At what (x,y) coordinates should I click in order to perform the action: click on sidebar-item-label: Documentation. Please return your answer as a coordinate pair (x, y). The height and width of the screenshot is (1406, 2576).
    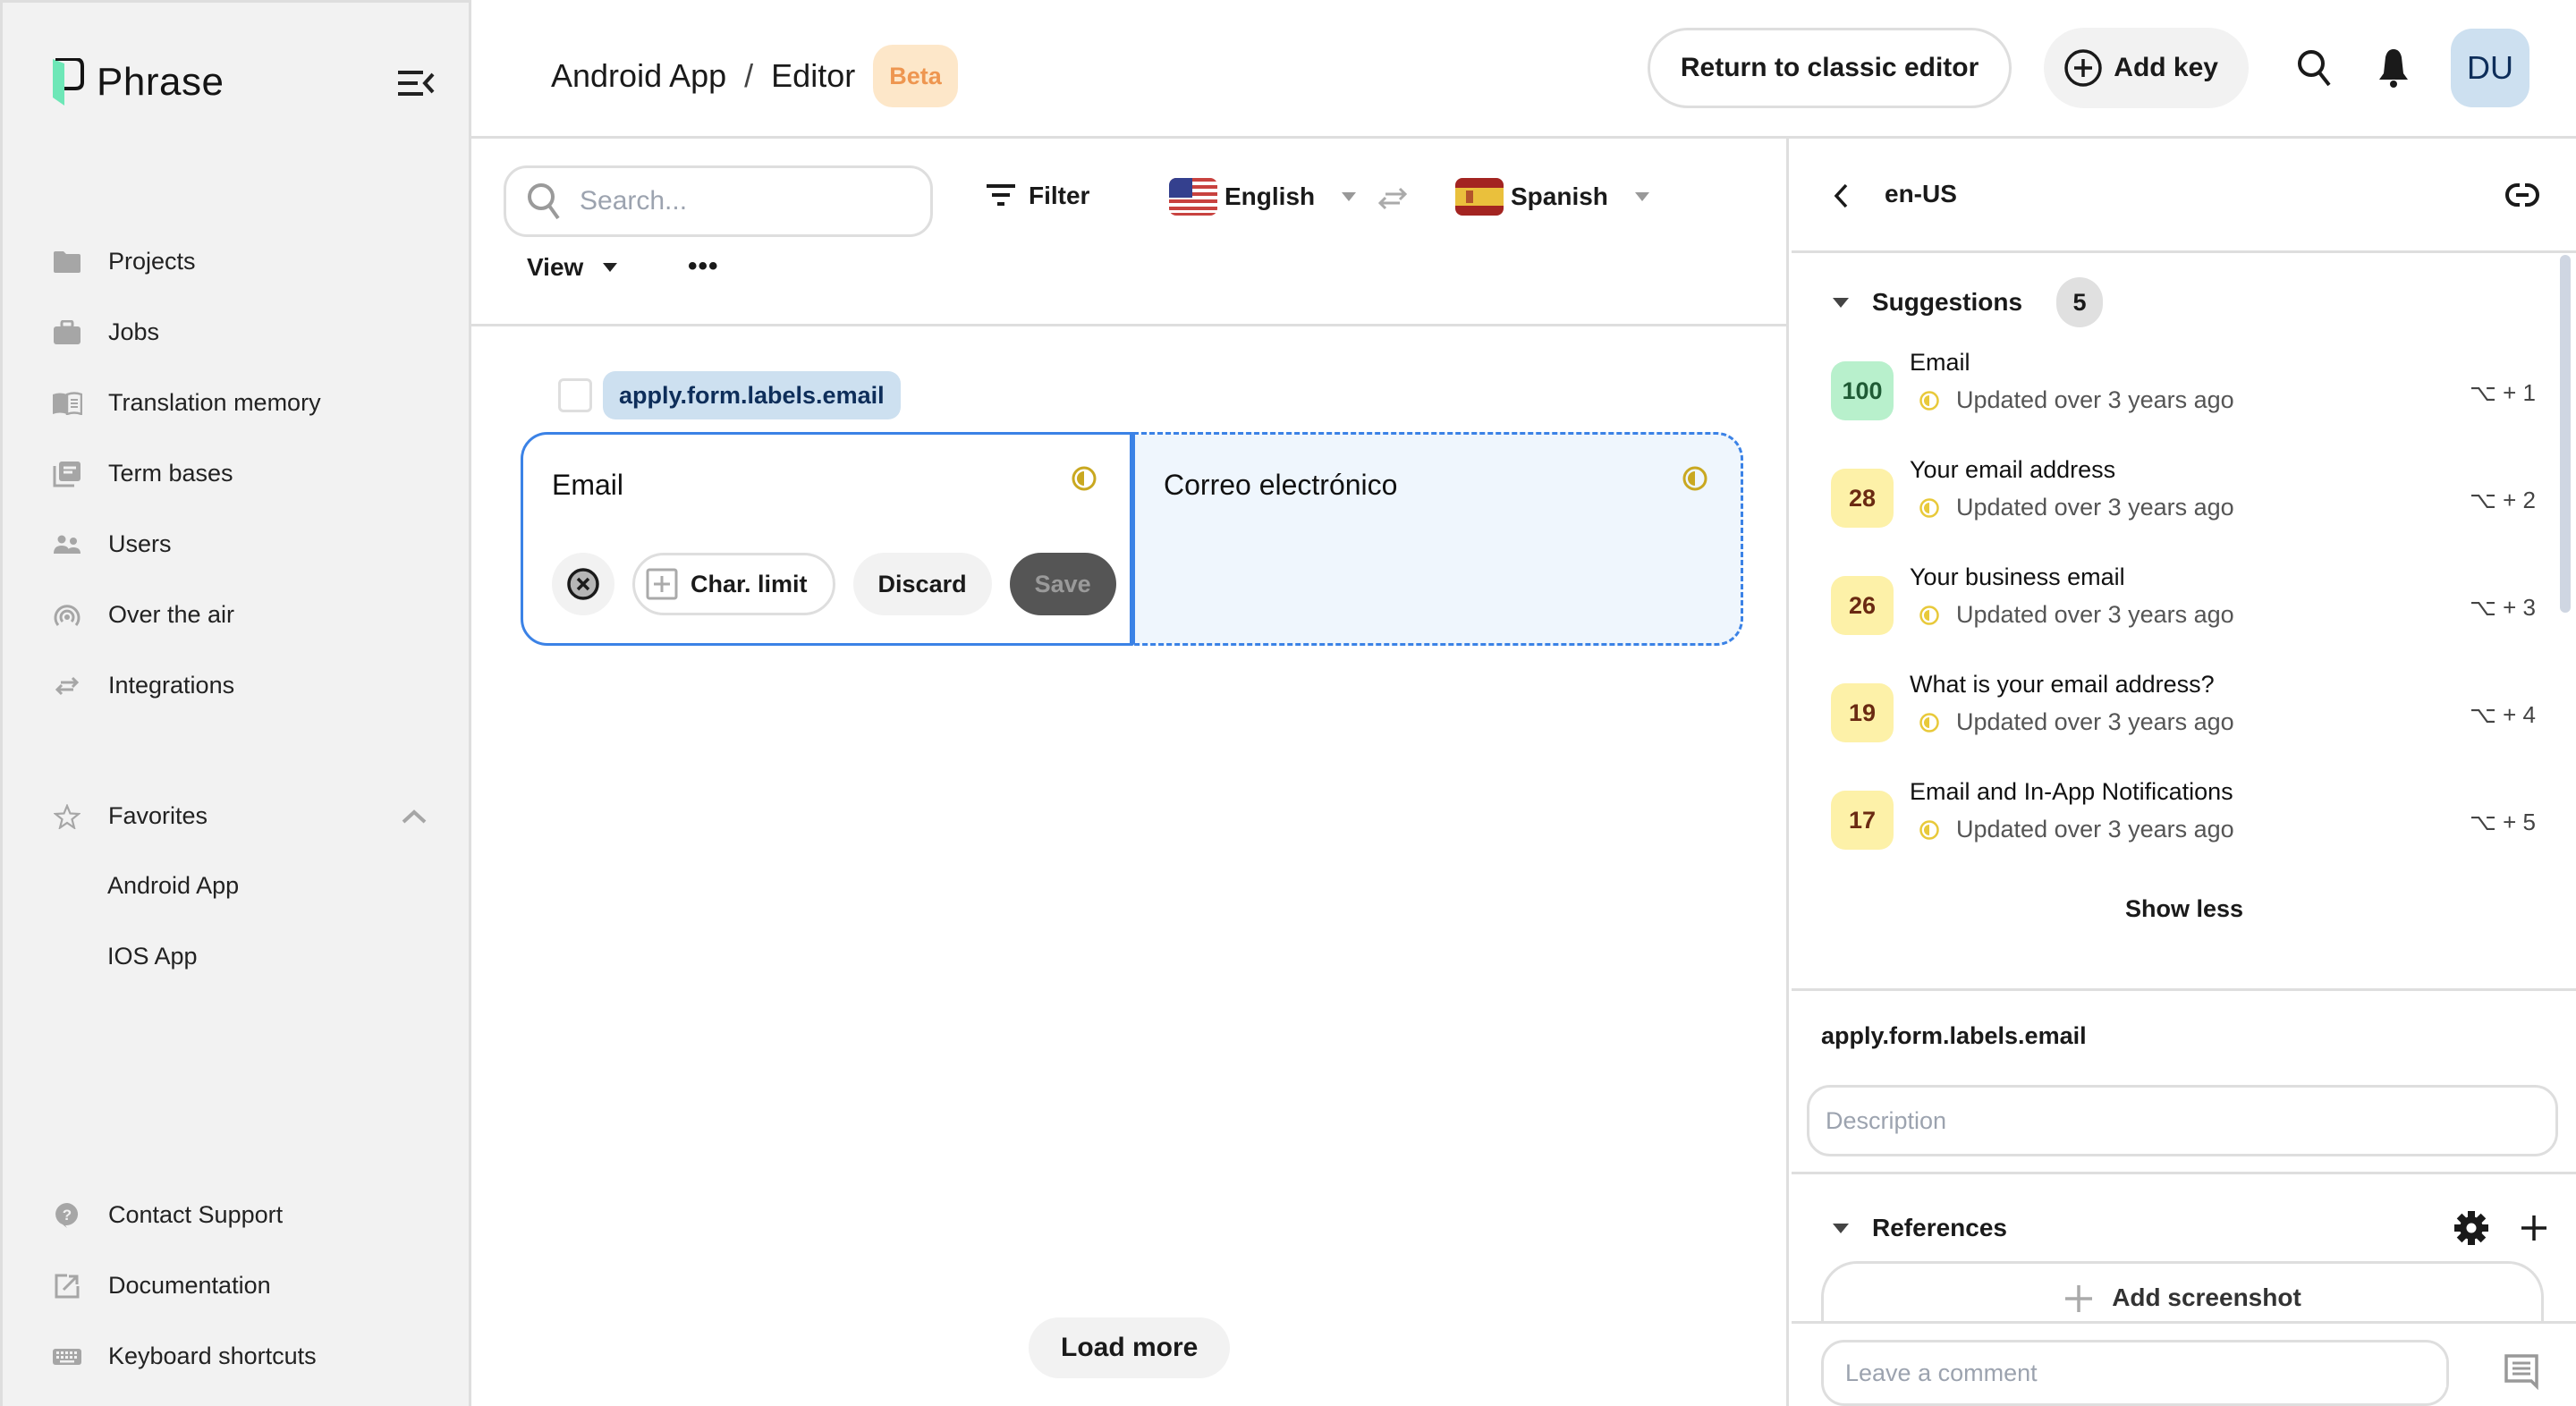
    Looking at the image, I should click on (189, 1286).